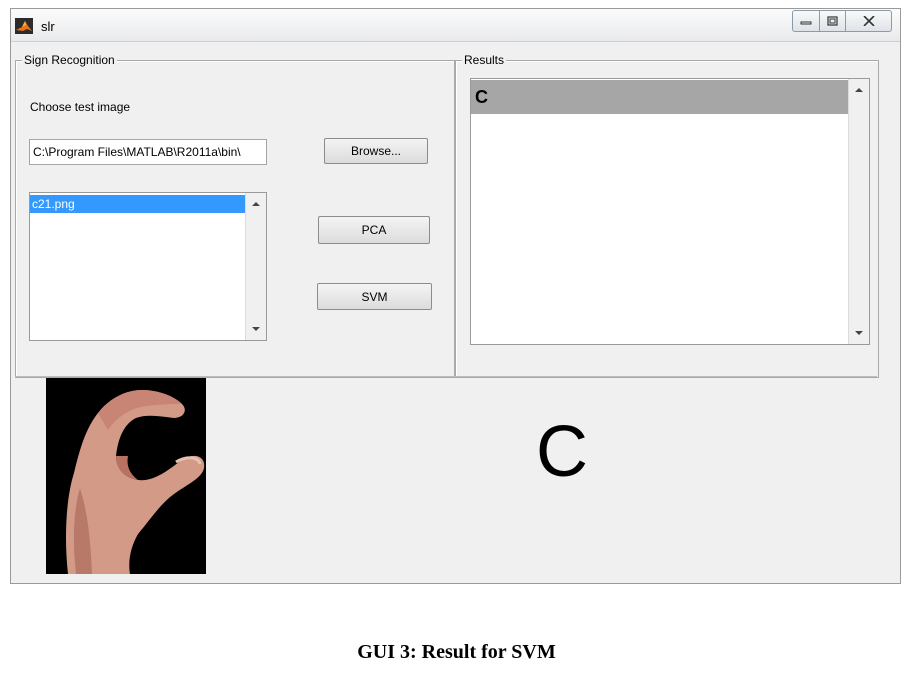 The width and height of the screenshot is (913, 678). What do you see at coordinates (858, 211) in the screenshot?
I see `results-scrollbar` at bounding box center [858, 211].